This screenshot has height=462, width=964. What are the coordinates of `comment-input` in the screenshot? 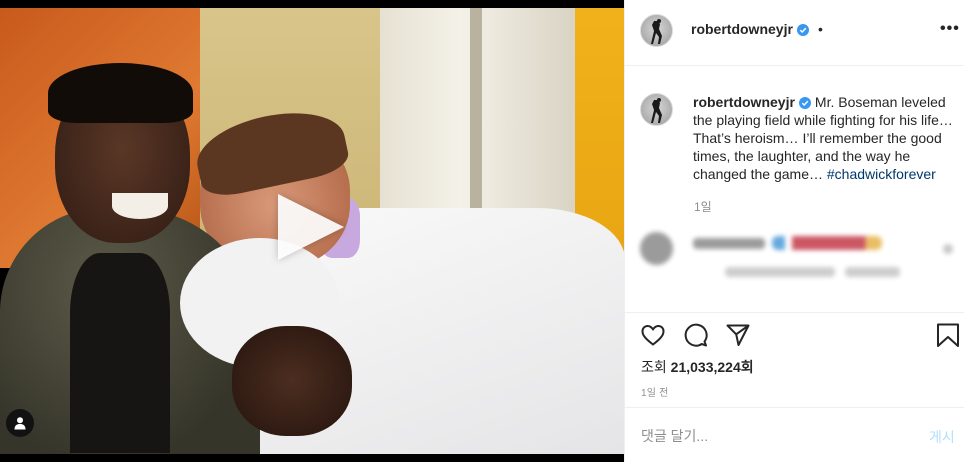 It's located at (771, 436).